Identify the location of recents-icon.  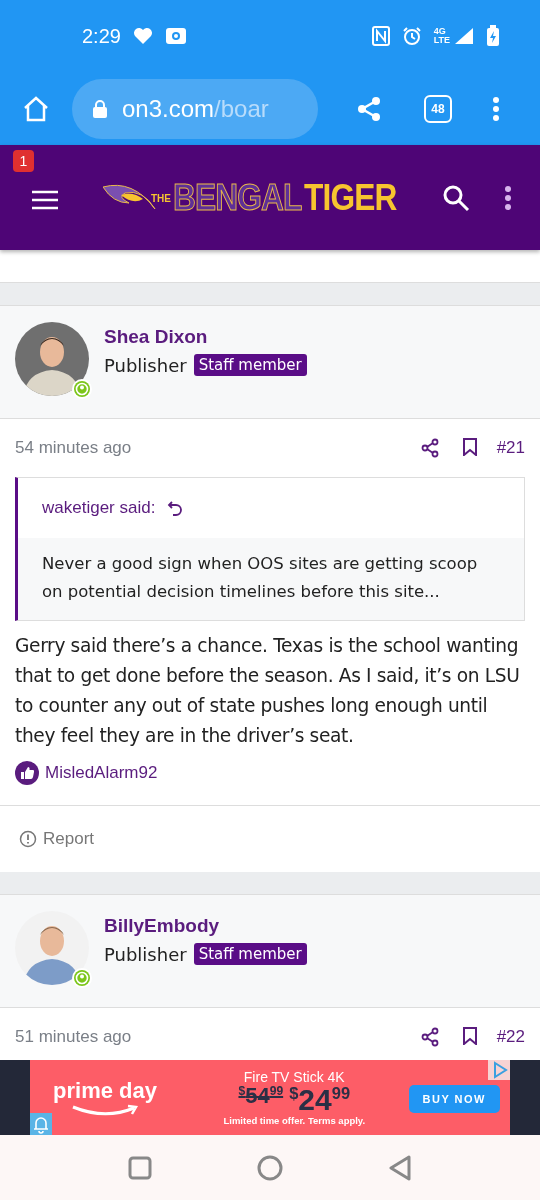
(140, 1167).